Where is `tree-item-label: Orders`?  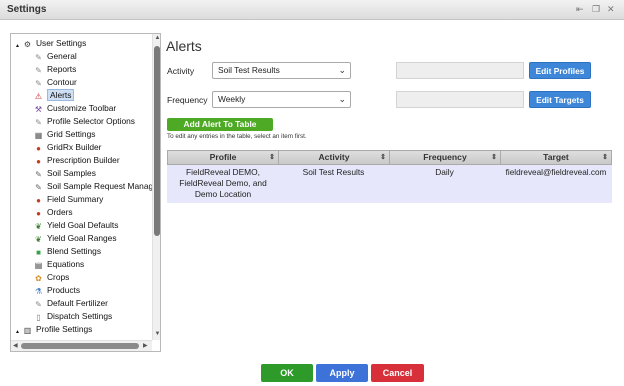
tree-item-label: Orders is located at coordinates (60, 212).